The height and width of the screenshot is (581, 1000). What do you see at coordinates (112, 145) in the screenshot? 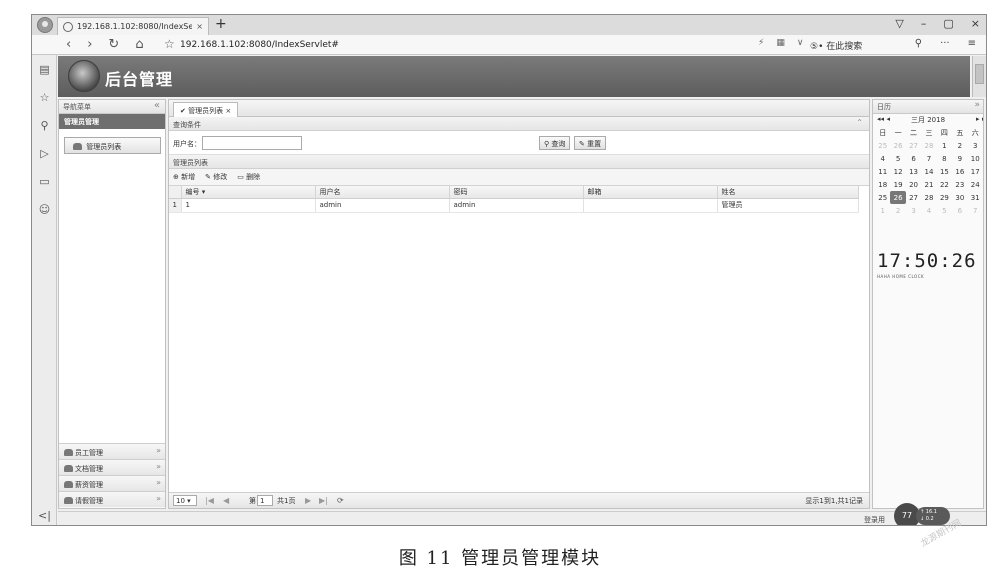
I see `admin-list-link: 管理员列表` at bounding box center [112, 145].